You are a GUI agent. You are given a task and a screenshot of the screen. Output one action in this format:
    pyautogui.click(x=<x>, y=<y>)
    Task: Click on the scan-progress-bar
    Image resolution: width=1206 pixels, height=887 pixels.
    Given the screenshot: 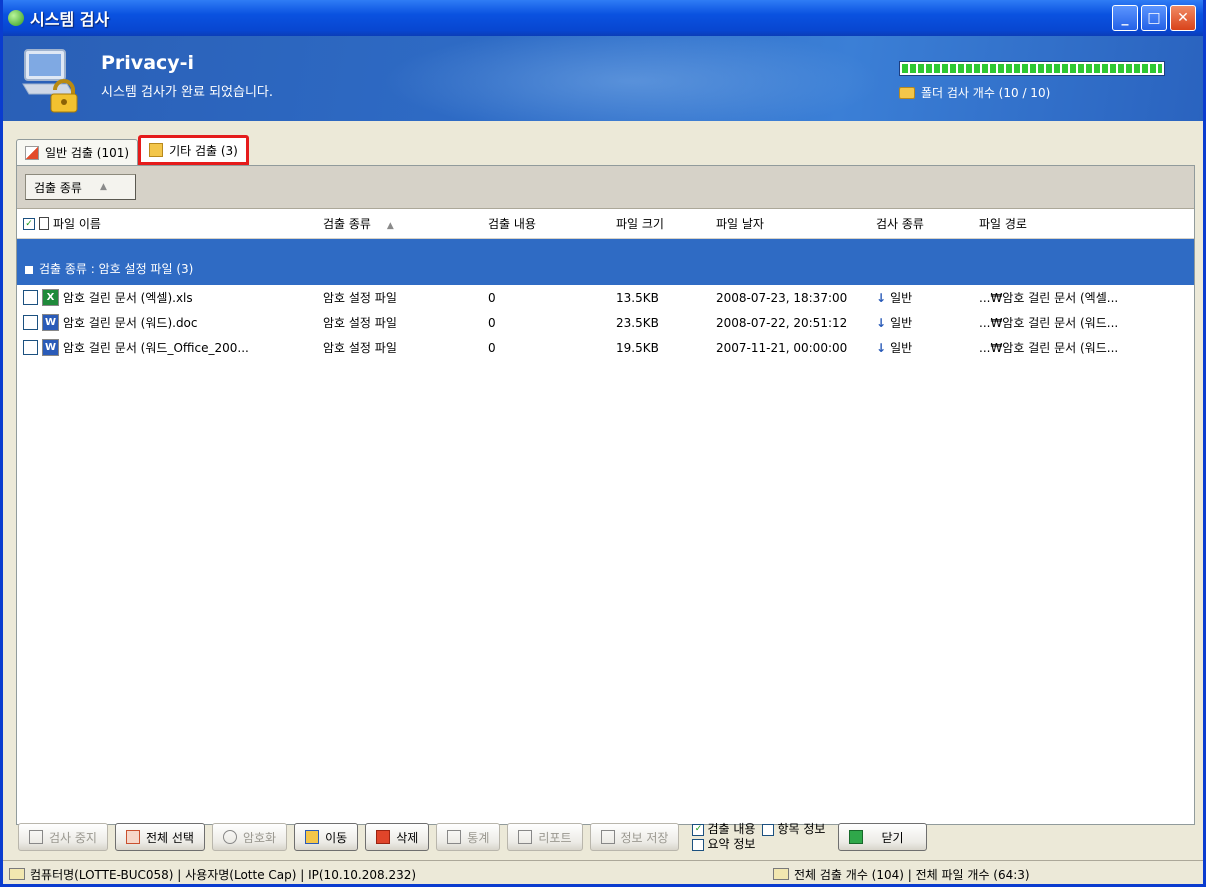 What is the action you would take?
    pyautogui.click(x=1032, y=68)
    